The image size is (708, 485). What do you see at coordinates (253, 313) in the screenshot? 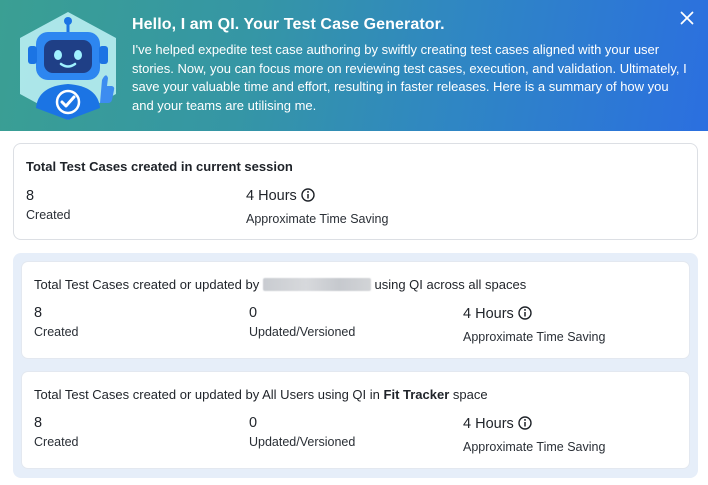
I see `user-updated-value: 0` at bounding box center [253, 313].